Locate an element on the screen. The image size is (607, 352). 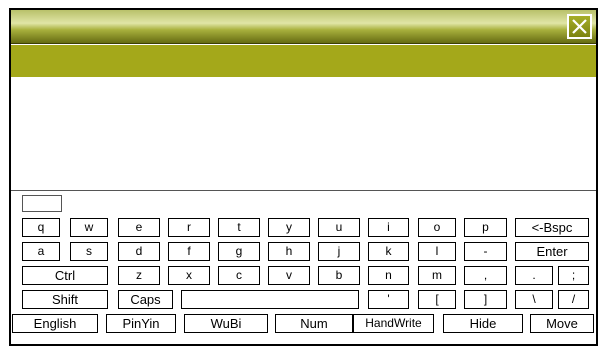
key-enter: Enter is located at coordinates (552, 251).